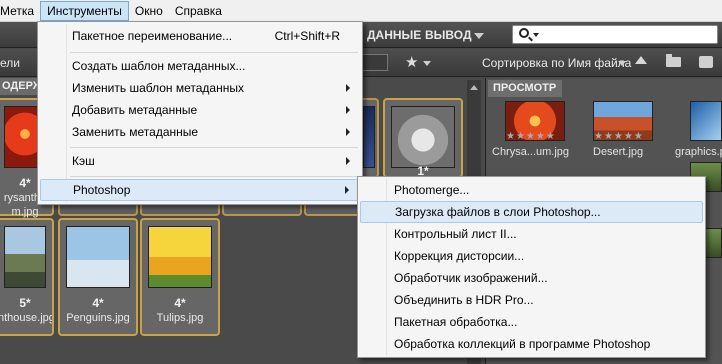 The image size is (722, 364). What do you see at coordinates (531, 152) in the screenshot?
I see `preview-filename: Chrysa...um.jpg` at bounding box center [531, 152].